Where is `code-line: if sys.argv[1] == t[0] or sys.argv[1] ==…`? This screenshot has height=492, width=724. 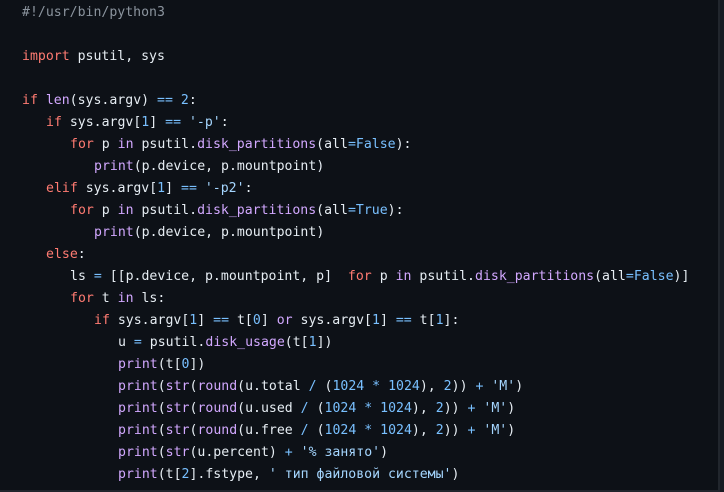
code-line: if sys.argv[1] == t[0] or sys.argv[1] ==… is located at coordinates (370, 321).